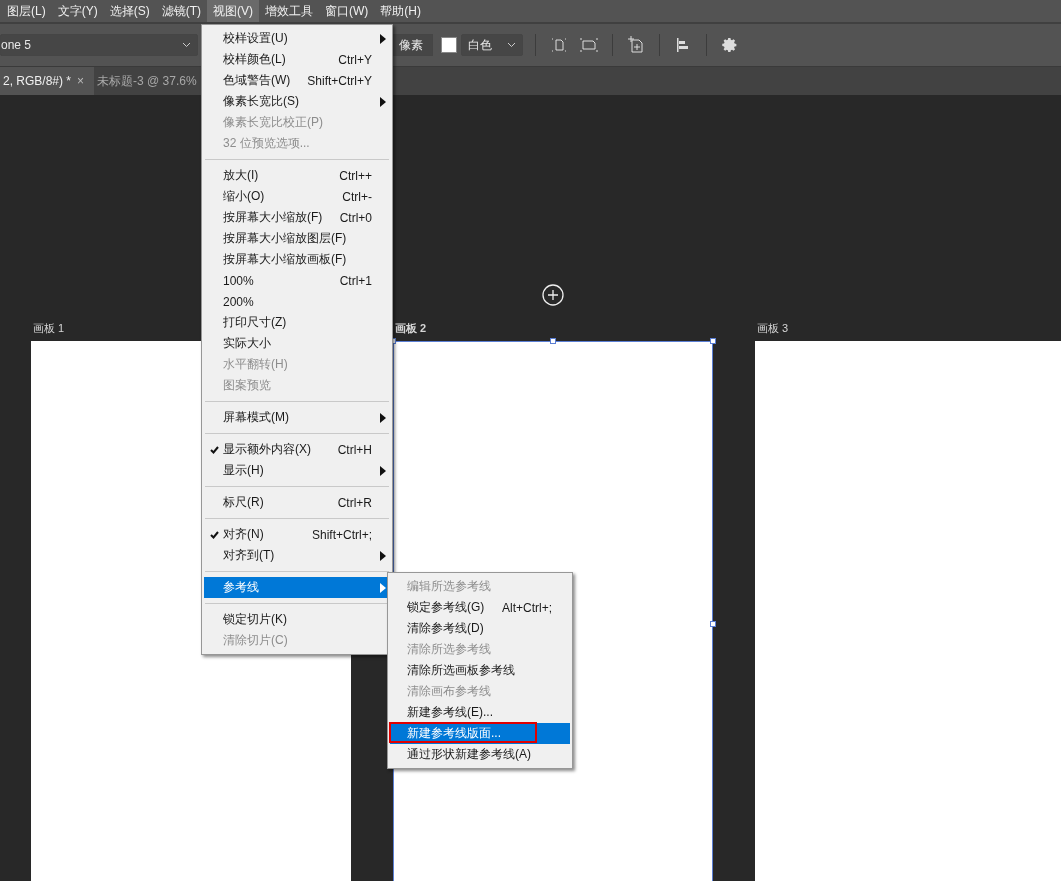  Describe the element at coordinates (297, 449) in the screenshot. I see `menu-item: 显示额外内容(X) Ctrl+H` at that location.